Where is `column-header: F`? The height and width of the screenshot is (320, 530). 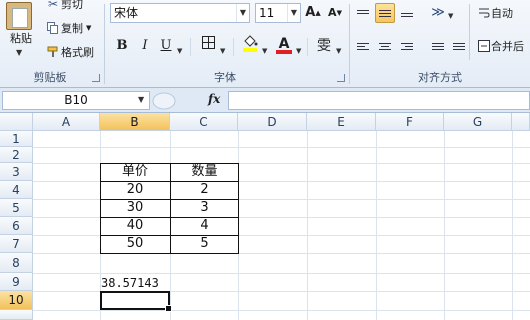 column-header: F is located at coordinates (410, 122).